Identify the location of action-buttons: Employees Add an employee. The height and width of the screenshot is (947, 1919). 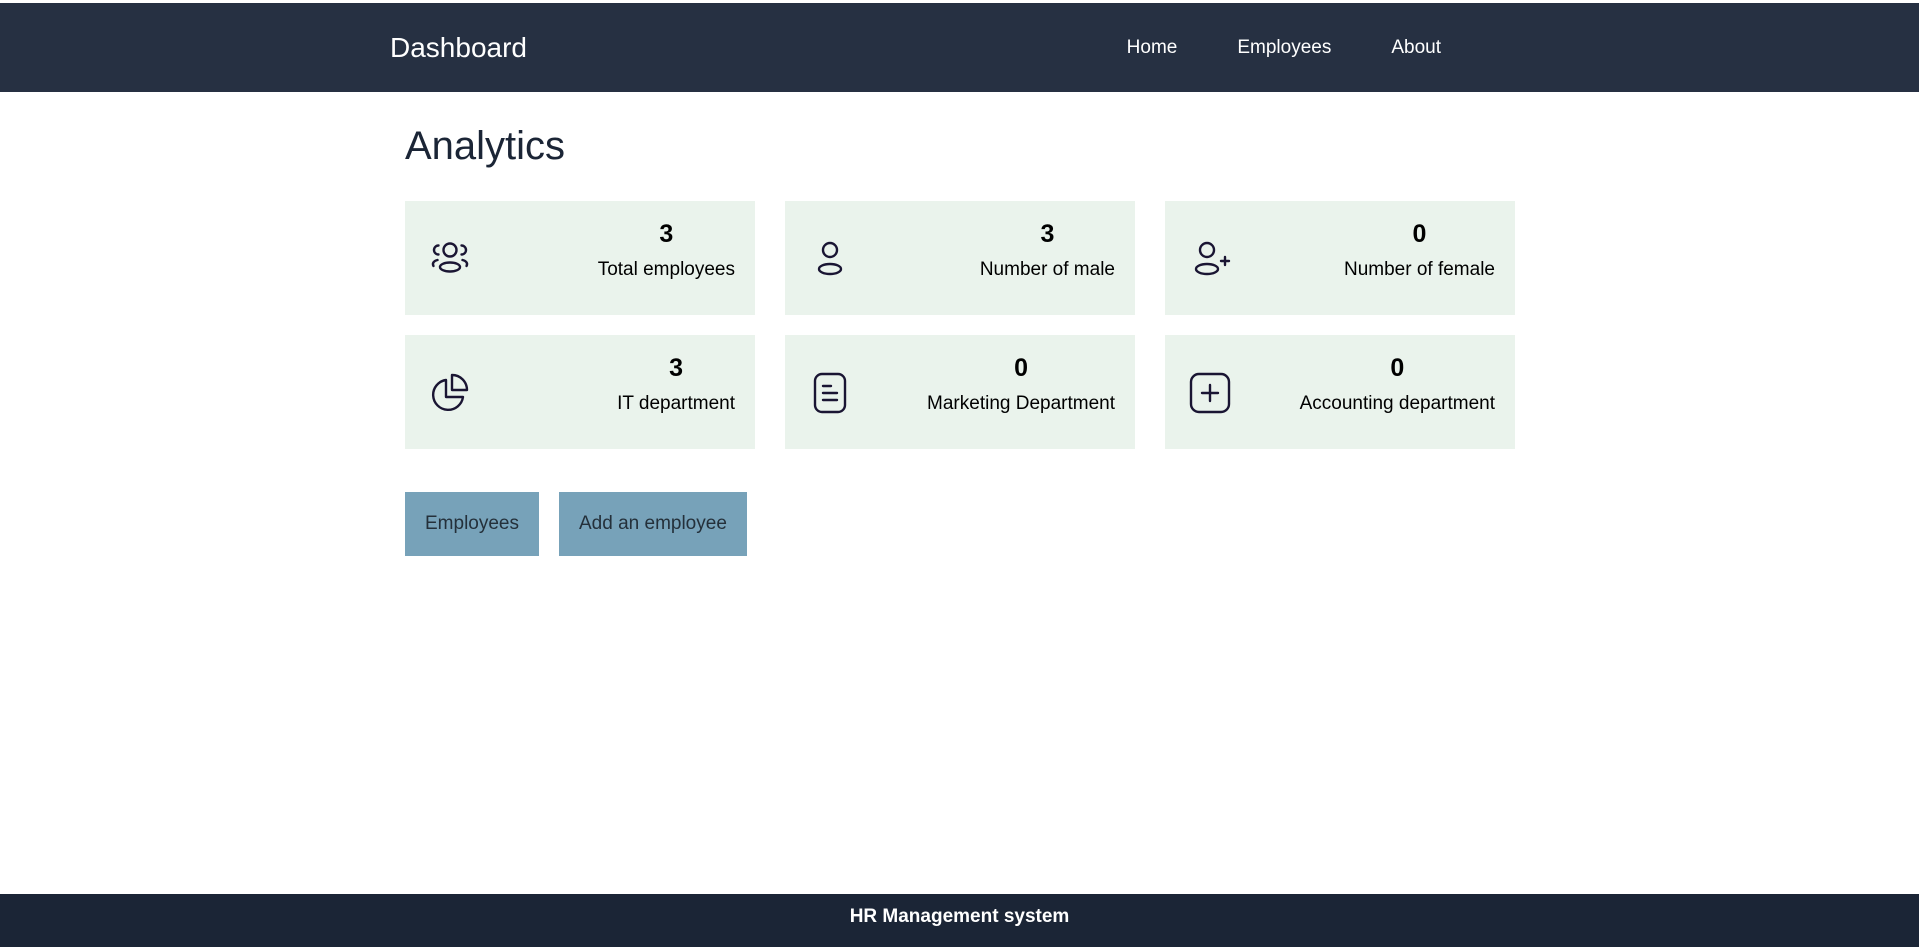
(576, 524).